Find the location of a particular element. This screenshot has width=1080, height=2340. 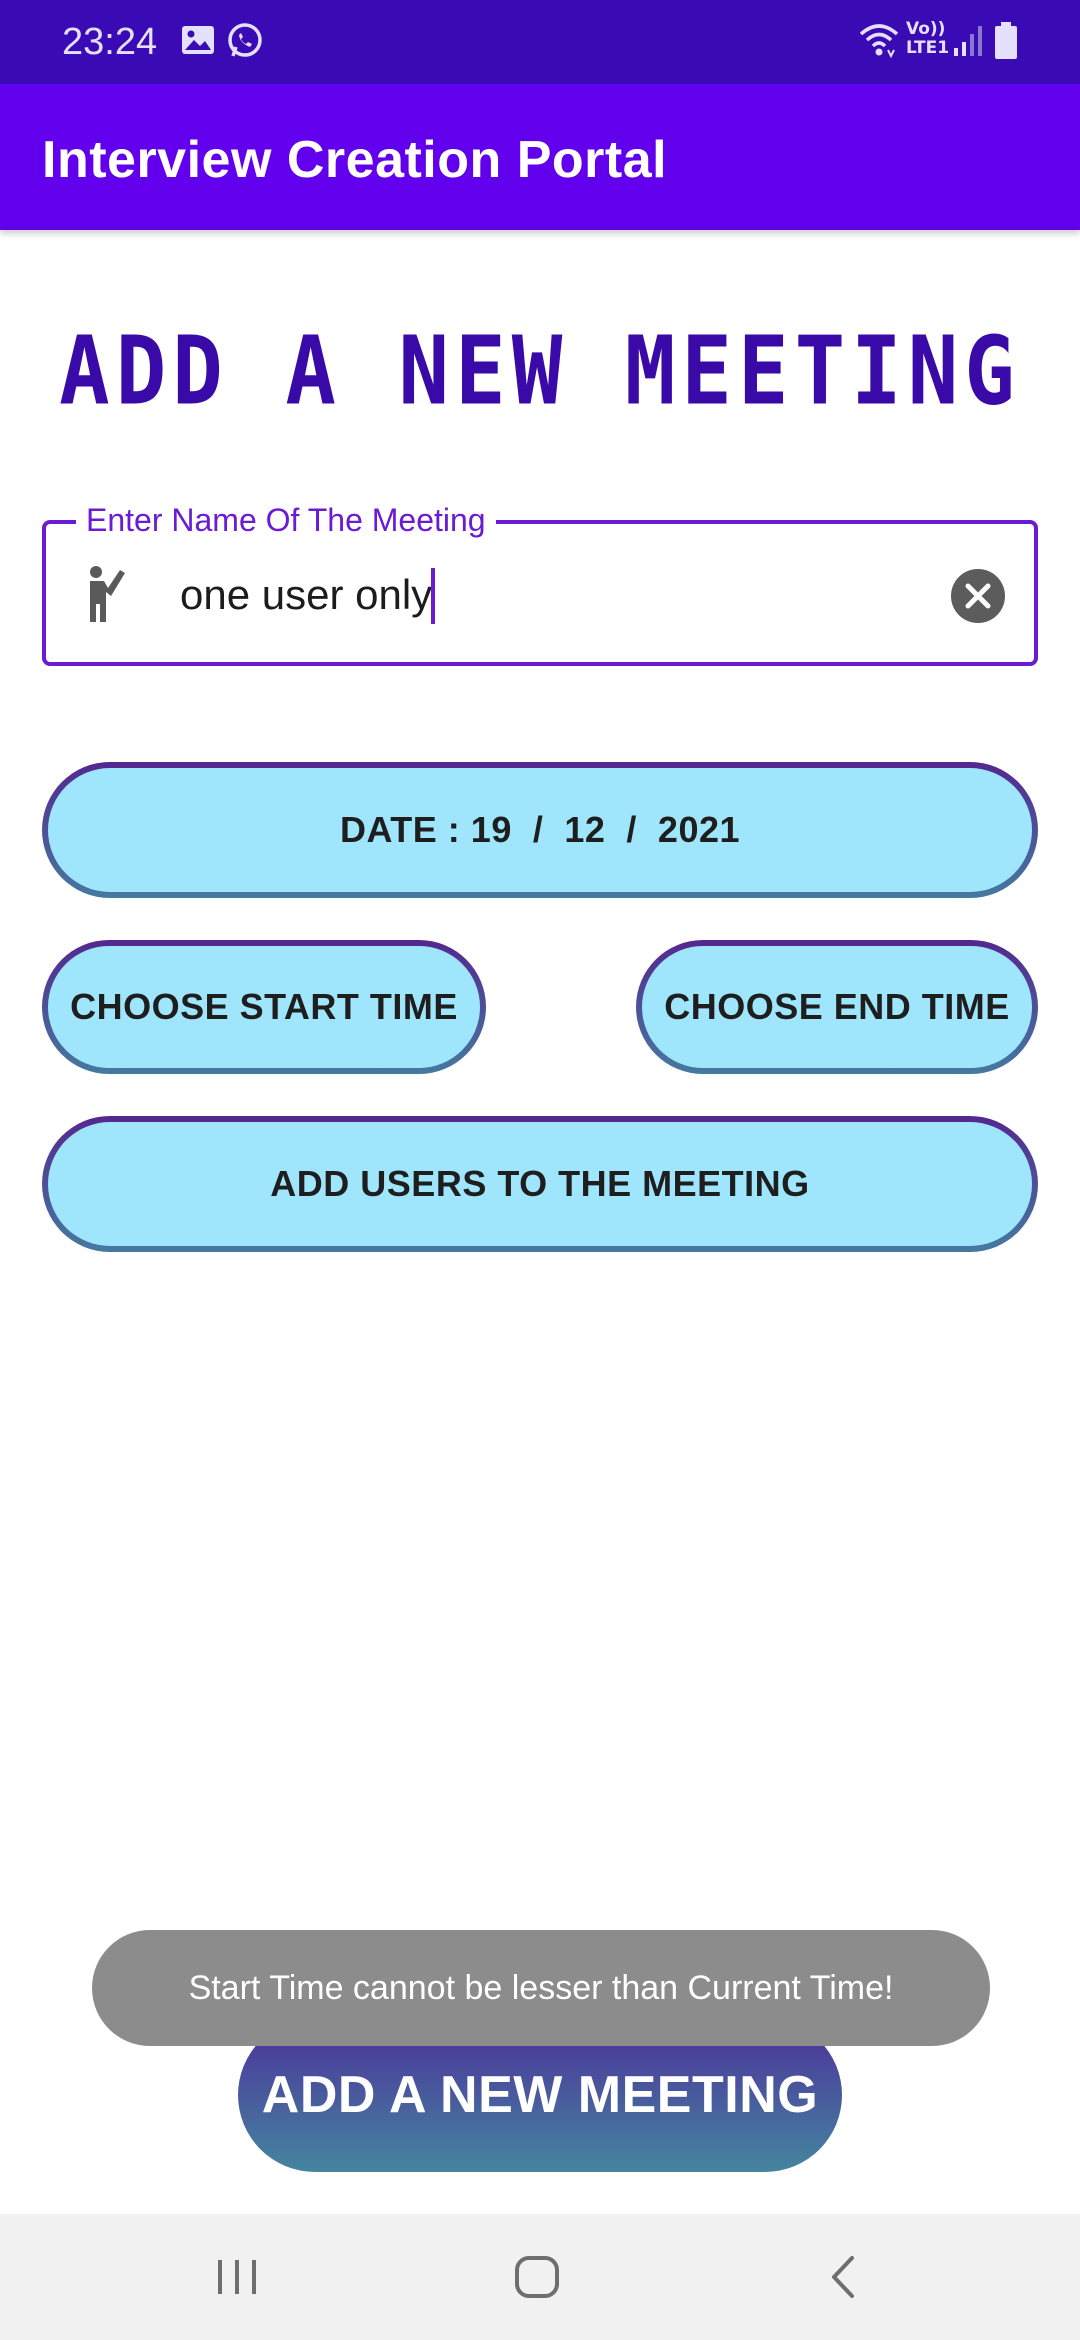

start-time-label: CHOOSE START TIME is located at coordinates (264, 1006).